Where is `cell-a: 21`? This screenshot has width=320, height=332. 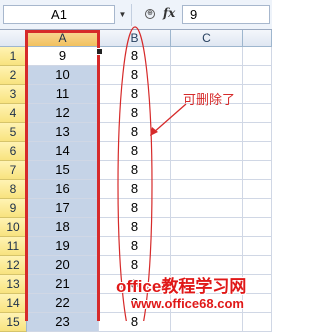
cell-a: 21 is located at coordinates (63, 284).